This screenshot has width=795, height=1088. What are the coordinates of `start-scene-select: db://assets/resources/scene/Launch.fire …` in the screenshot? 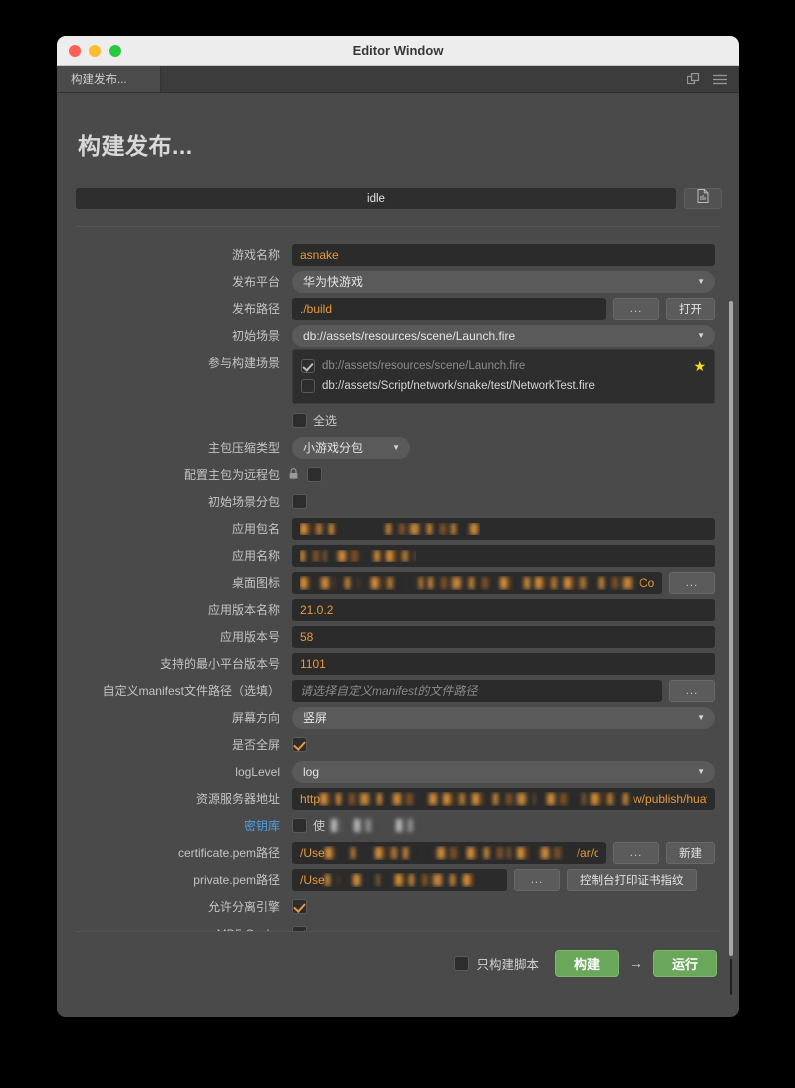 It's located at (503, 335).